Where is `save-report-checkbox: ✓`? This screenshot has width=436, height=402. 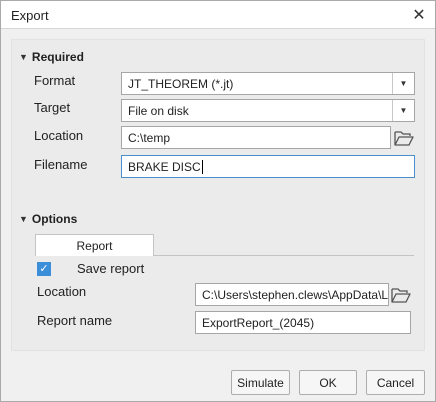 save-report-checkbox: ✓ is located at coordinates (44, 269).